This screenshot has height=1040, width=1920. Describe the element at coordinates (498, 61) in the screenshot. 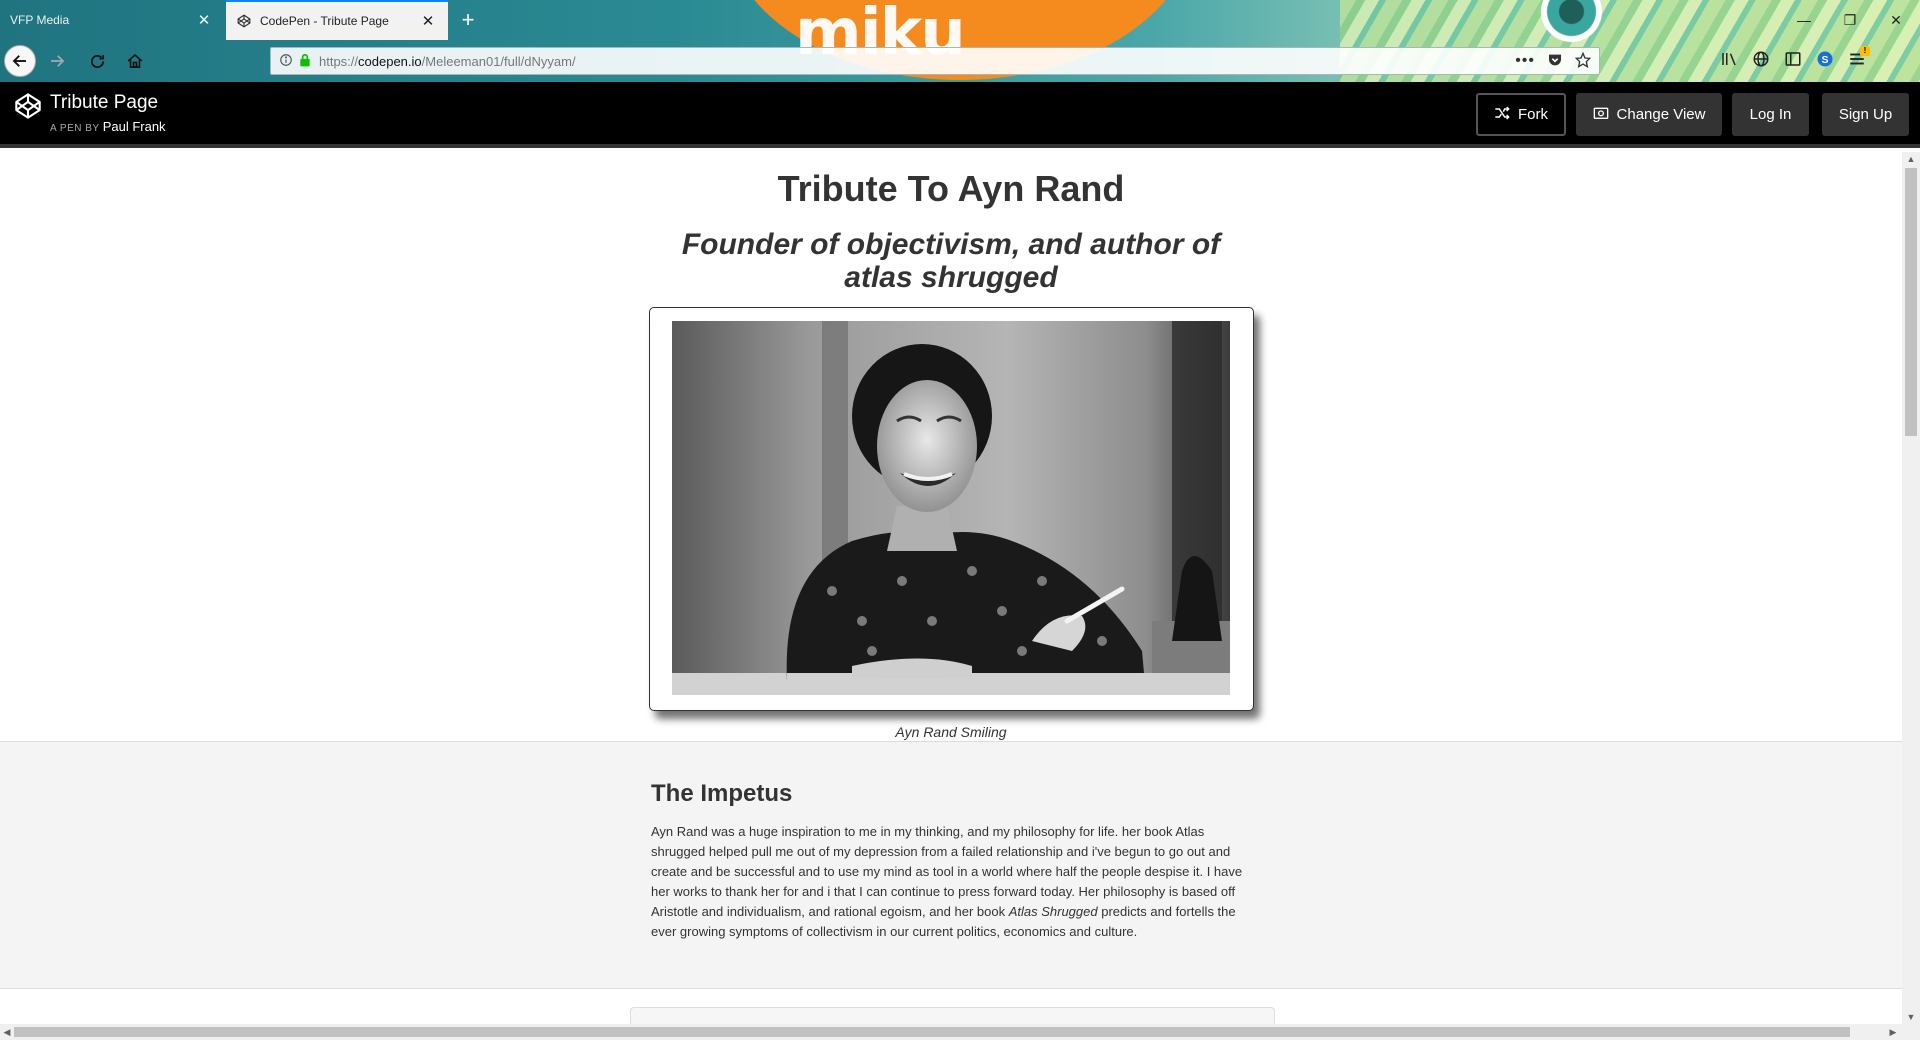

I see `url-path: /Meleeman01/full/dNyyam/` at that location.